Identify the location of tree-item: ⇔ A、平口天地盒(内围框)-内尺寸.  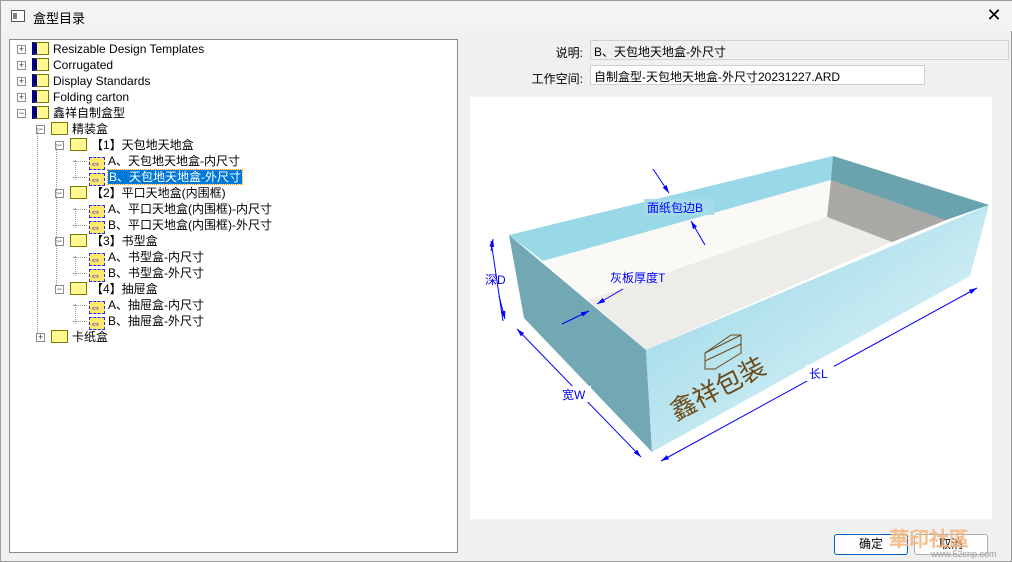
(180, 209).